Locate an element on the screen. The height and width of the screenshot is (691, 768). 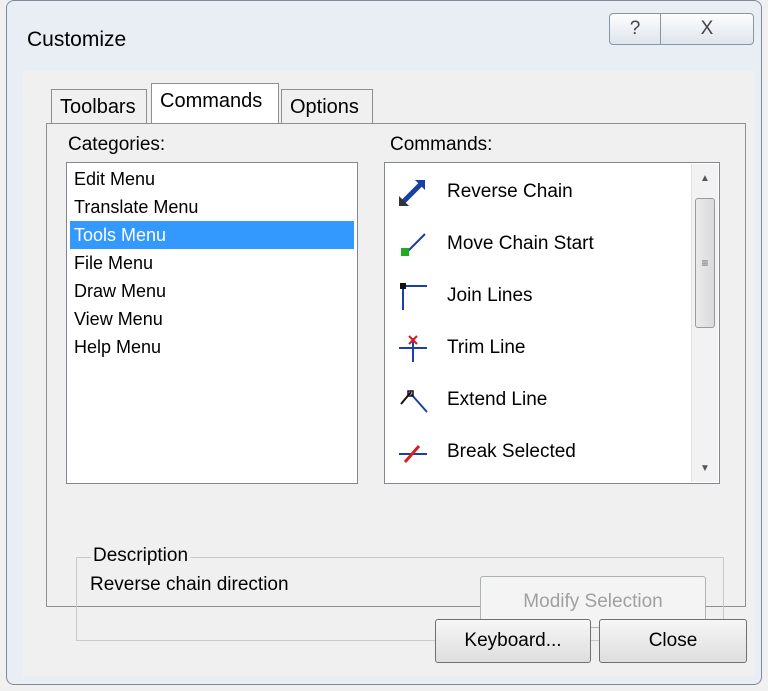
command-item: Break Selected is located at coordinates (482, 452).